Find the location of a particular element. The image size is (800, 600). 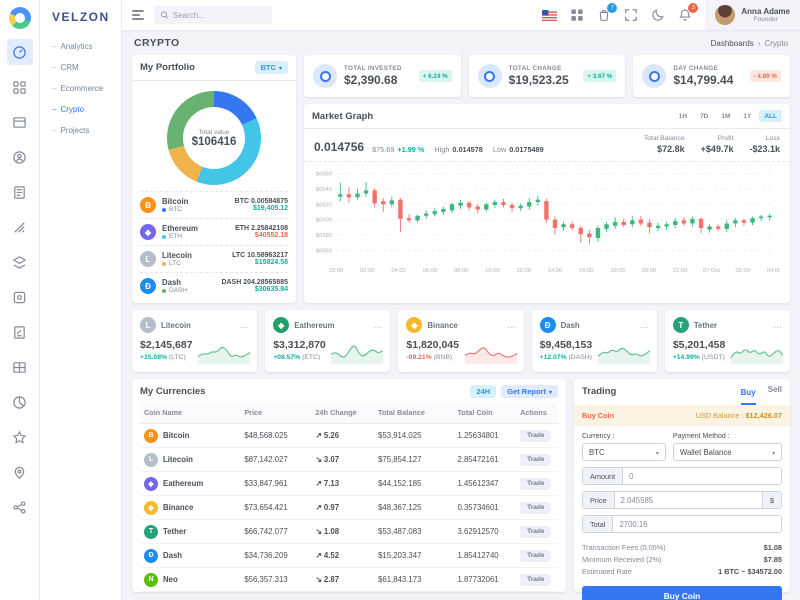

buy-coin-button: Buy Coin is located at coordinates (682, 593).